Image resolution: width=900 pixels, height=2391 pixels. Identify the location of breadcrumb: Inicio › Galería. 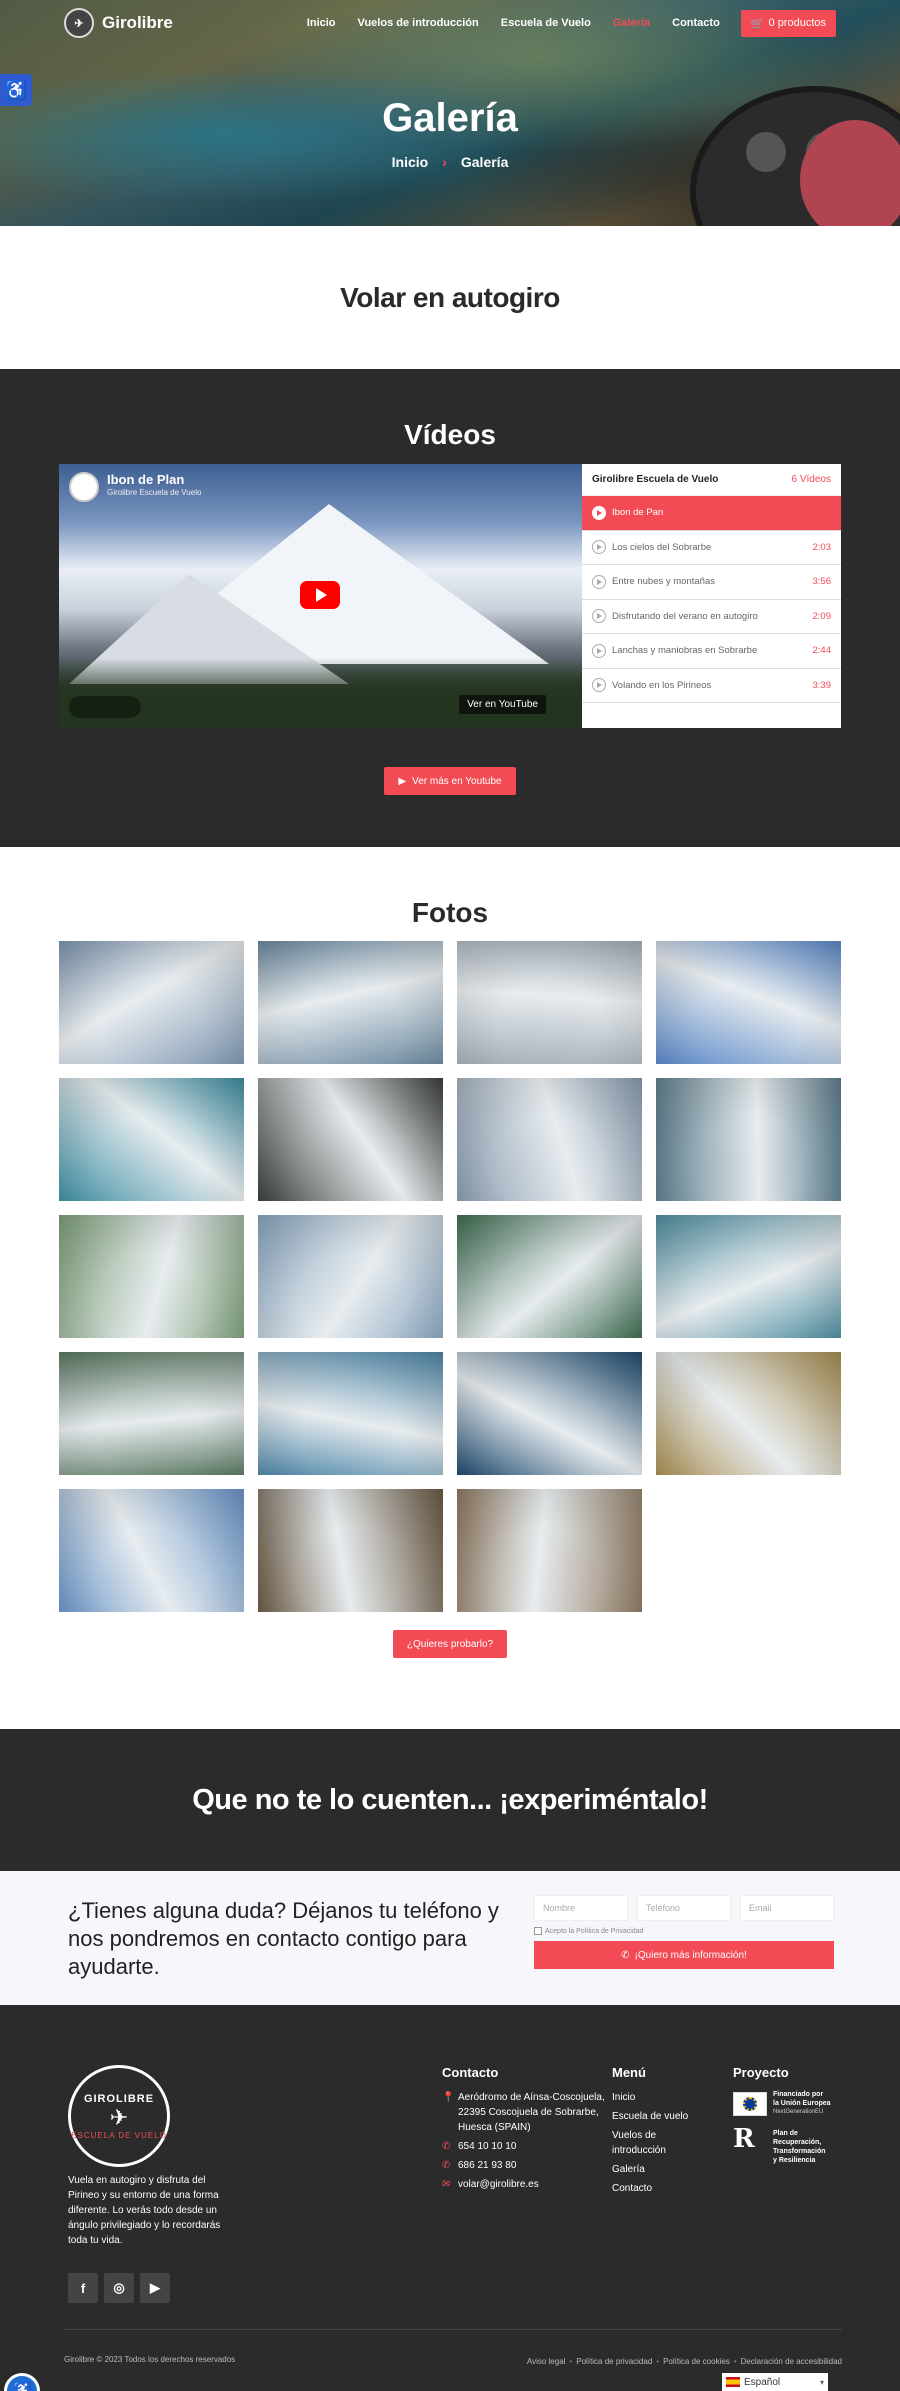
(450, 162).